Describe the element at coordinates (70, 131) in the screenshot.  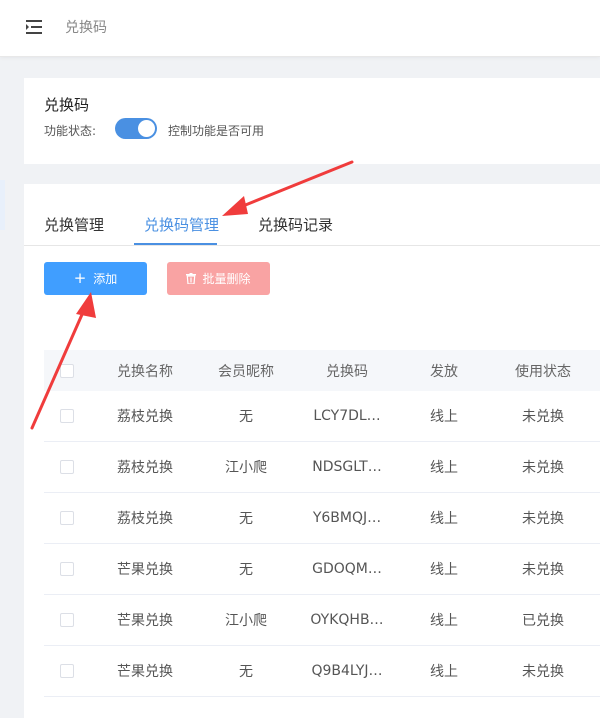
I see `function-status-label: 功能状态:` at that location.